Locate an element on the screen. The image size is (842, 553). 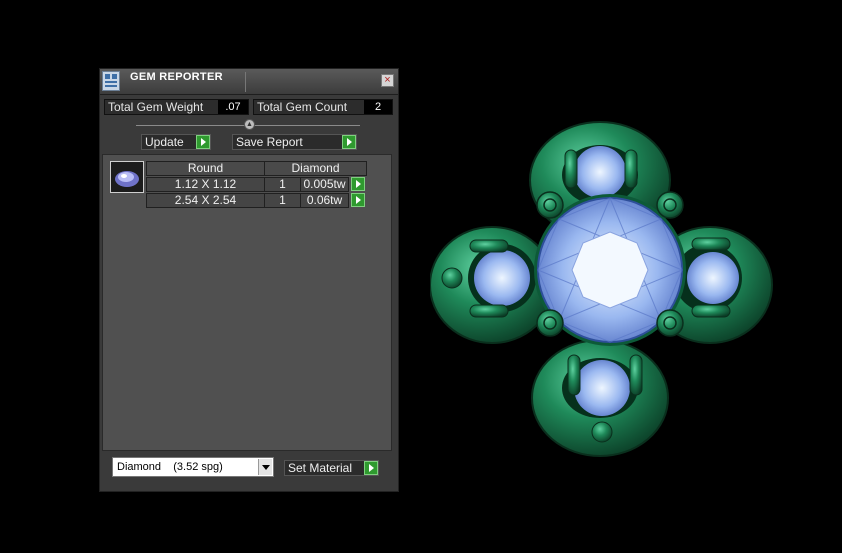
total-gem-count: Total Gem Count 2 is located at coordinates (323, 107).